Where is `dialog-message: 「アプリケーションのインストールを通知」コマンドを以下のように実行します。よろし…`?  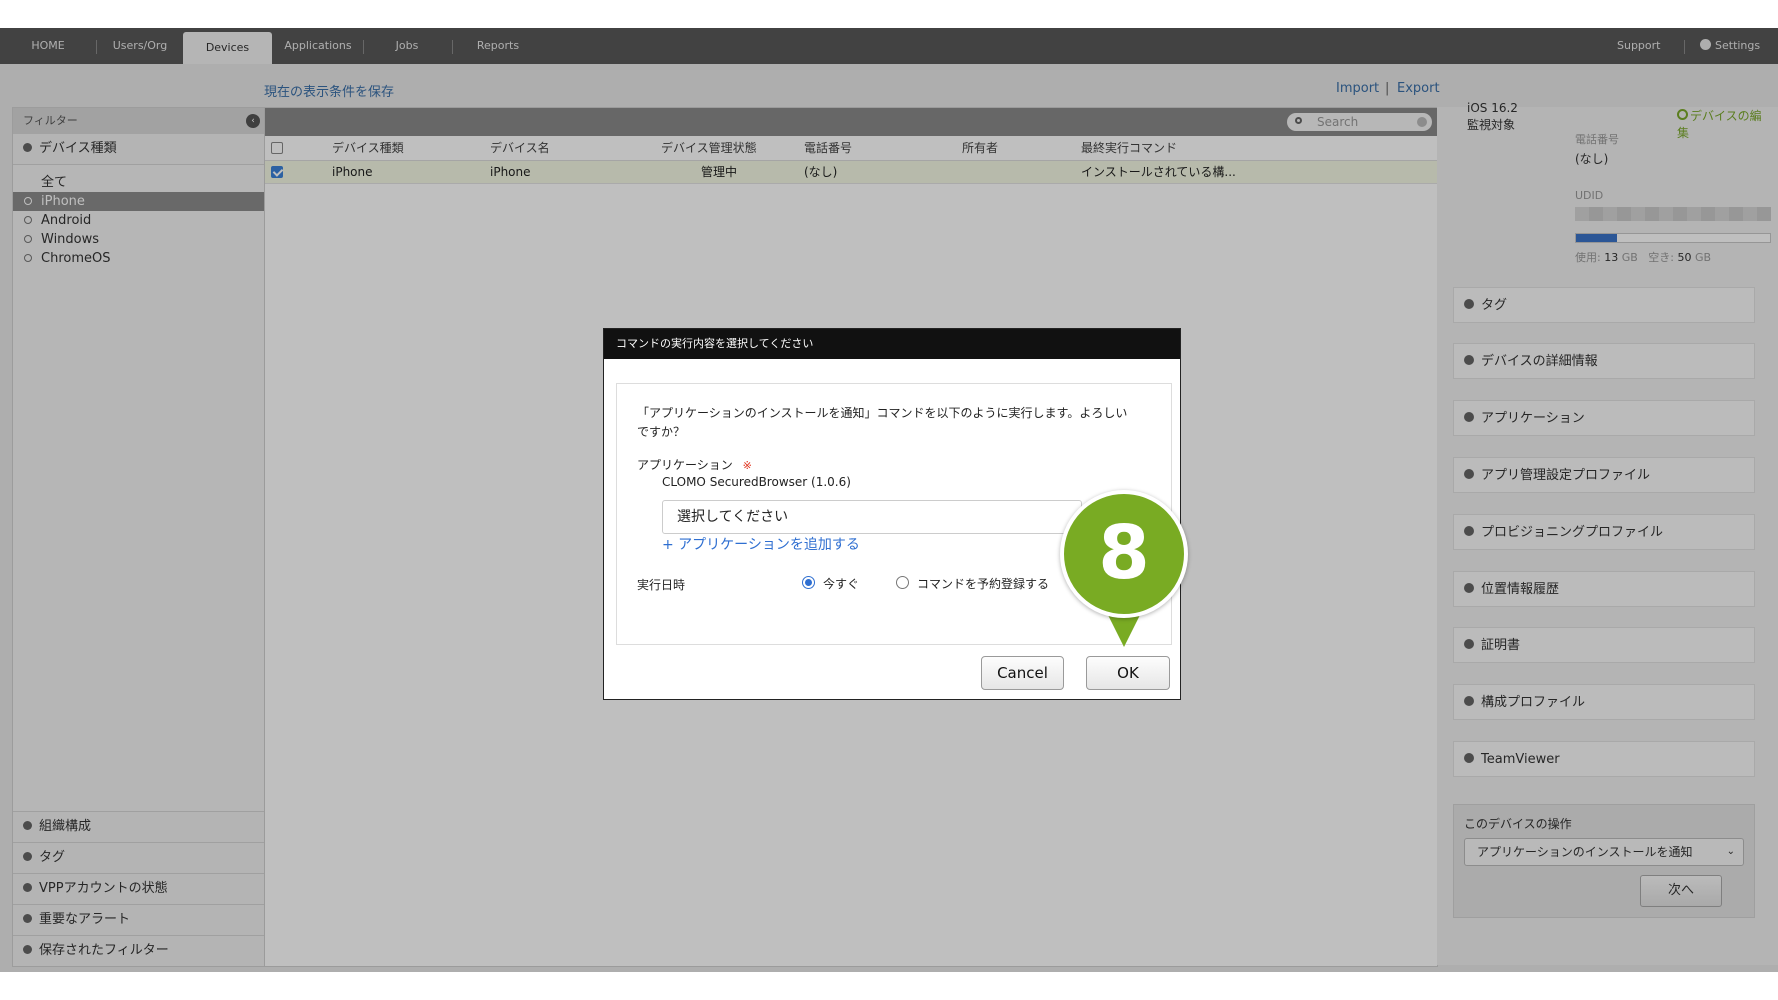 dialog-message: 「アプリケーションのインストールを通知」コマンドを以下のように実行します。よろし… is located at coordinates (882, 422).